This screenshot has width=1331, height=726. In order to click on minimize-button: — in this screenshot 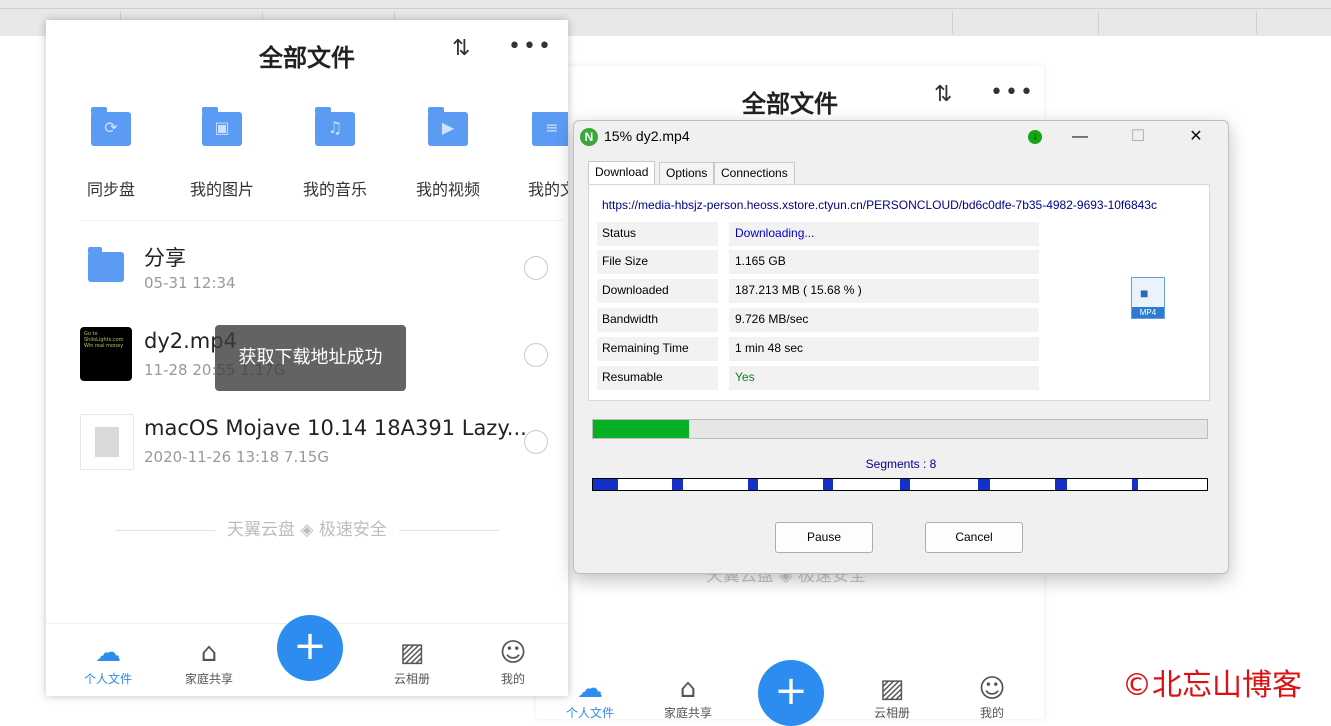, I will do `click(1080, 137)`.